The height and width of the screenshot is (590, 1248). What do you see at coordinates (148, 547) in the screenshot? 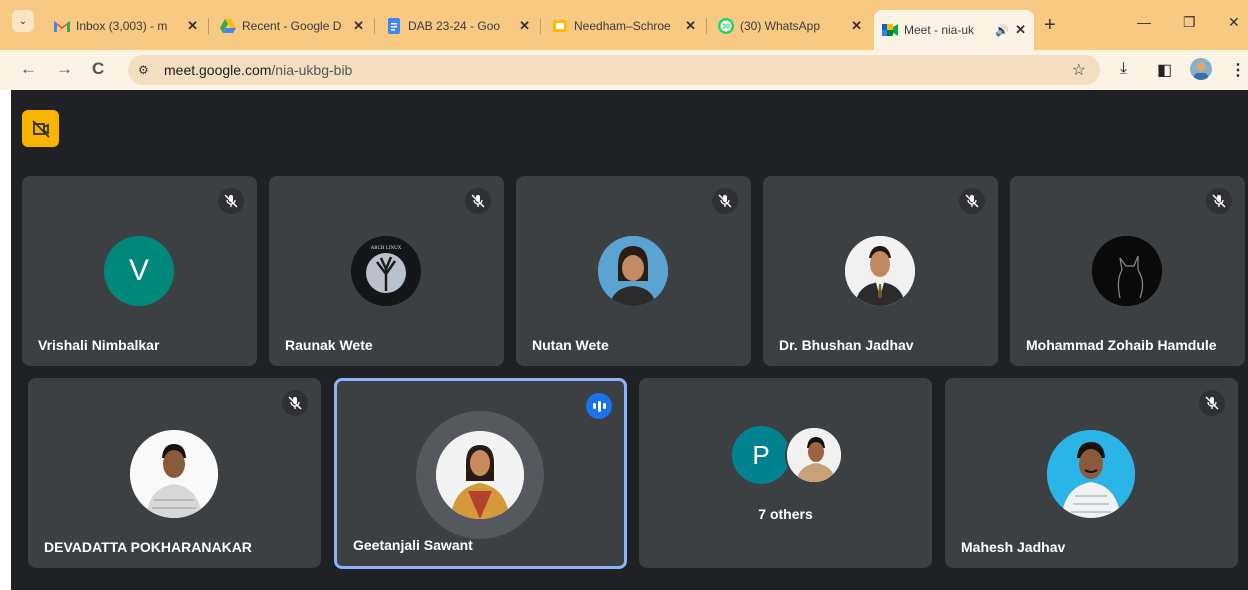
I see `participant-name: DEVADATTA POKHARANAKAR` at bounding box center [148, 547].